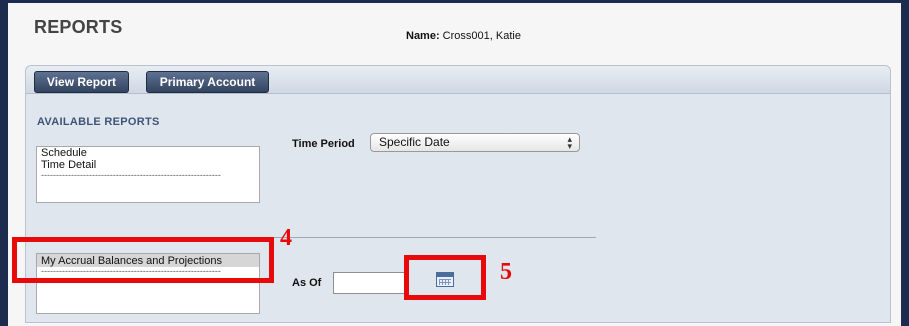 This screenshot has width=909, height=326. What do you see at coordinates (370, 283) in the screenshot?
I see `as-of-date-input` at bounding box center [370, 283].